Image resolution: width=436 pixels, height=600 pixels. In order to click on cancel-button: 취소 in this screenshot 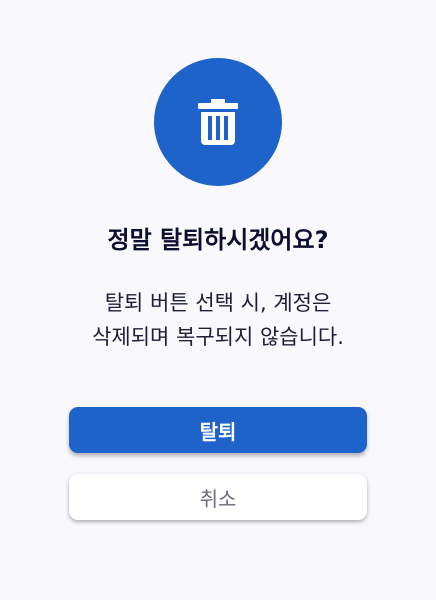, I will do `click(218, 497)`.